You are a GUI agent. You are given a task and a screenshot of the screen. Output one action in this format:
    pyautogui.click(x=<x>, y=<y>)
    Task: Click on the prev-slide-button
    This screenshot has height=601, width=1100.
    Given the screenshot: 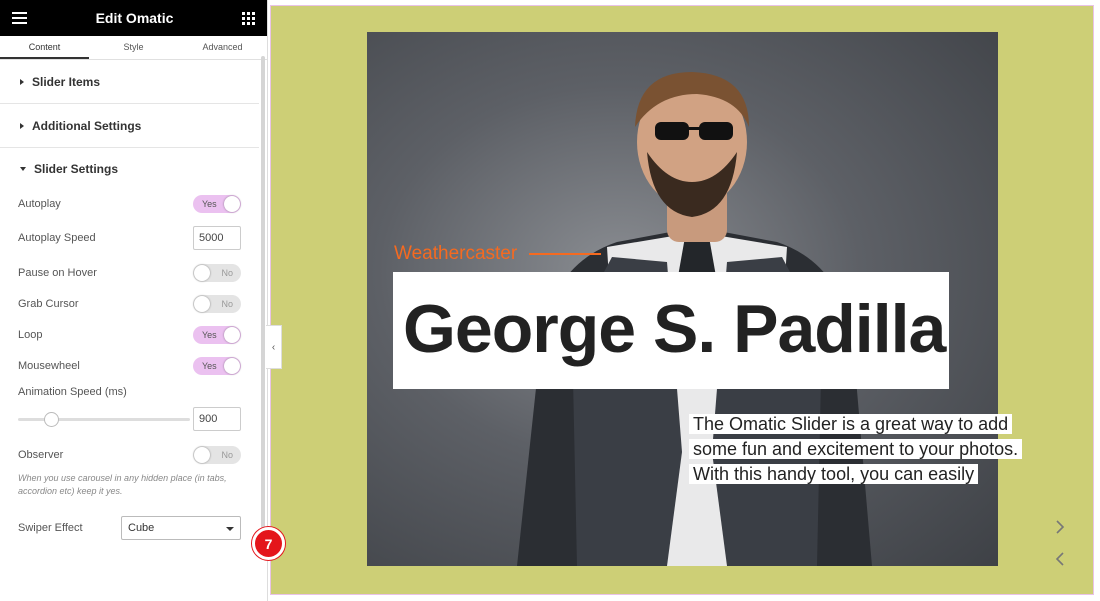 What is the action you would take?
    pyautogui.click(x=1060, y=559)
    